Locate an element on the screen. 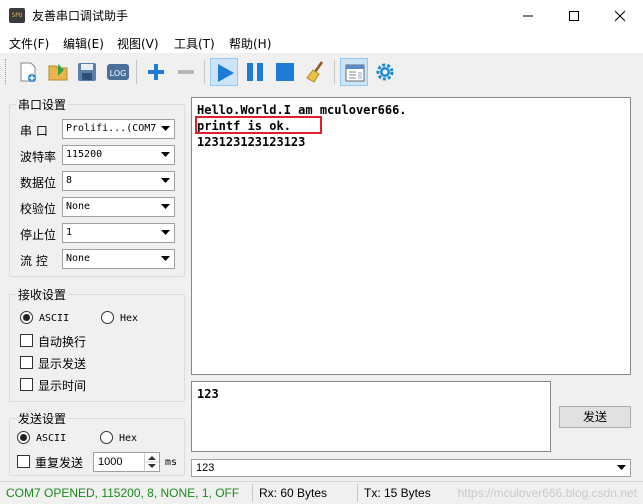 The height and width of the screenshot is (504, 643). plus-icon is located at coordinates (156, 72).